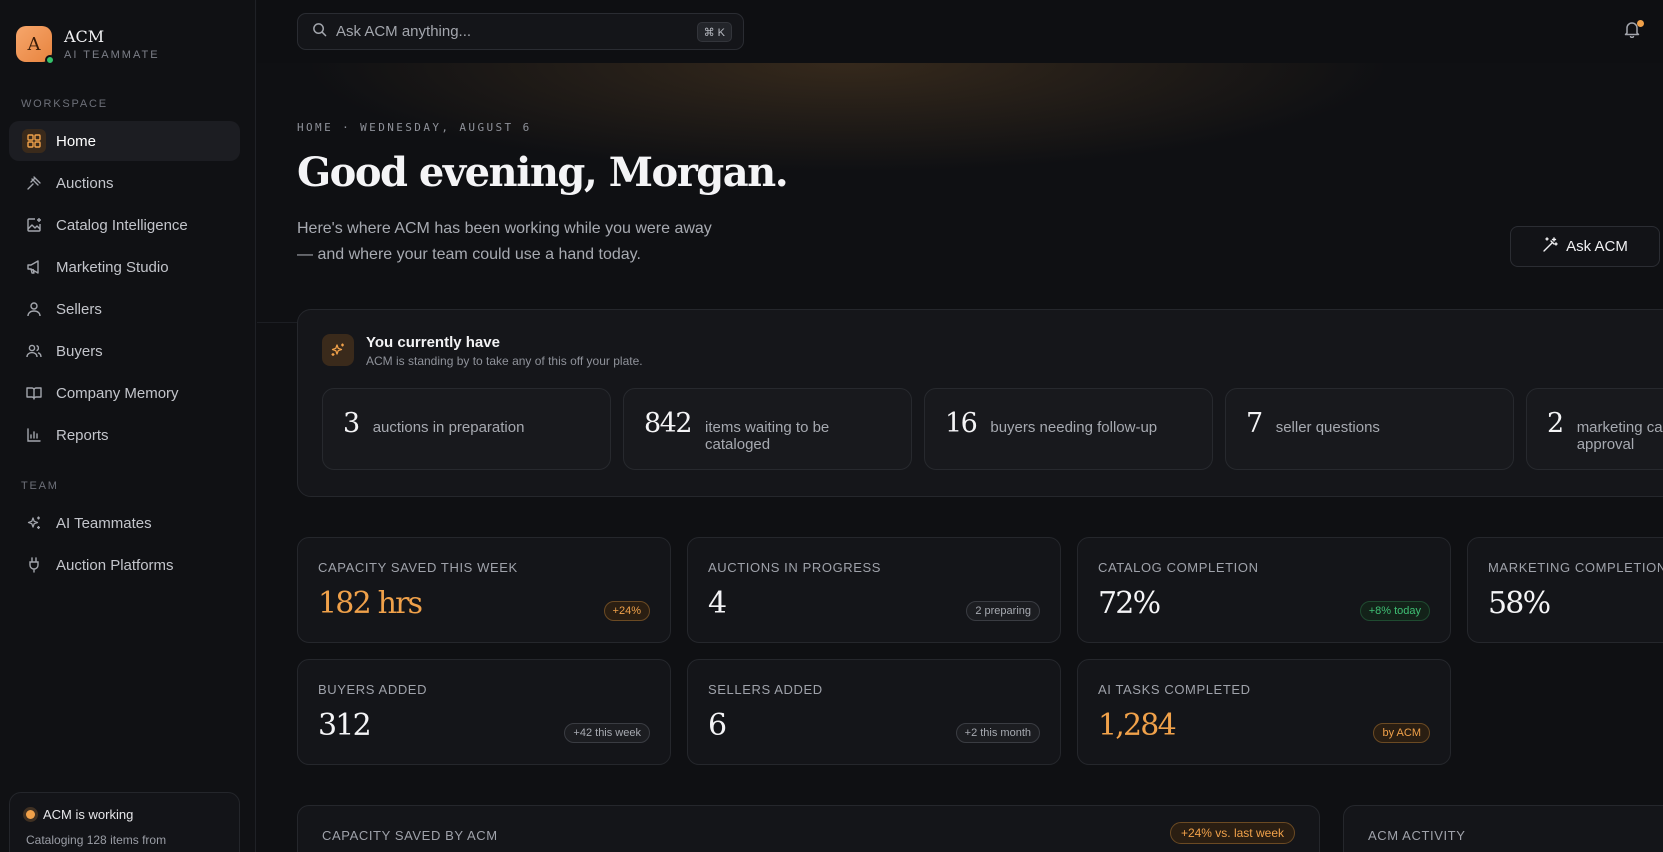  What do you see at coordinates (874, 712) in the screenshot?
I see `stat-card-sellers-added: SELLERS ADDED 6 +2 this month` at bounding box center [874, 712].